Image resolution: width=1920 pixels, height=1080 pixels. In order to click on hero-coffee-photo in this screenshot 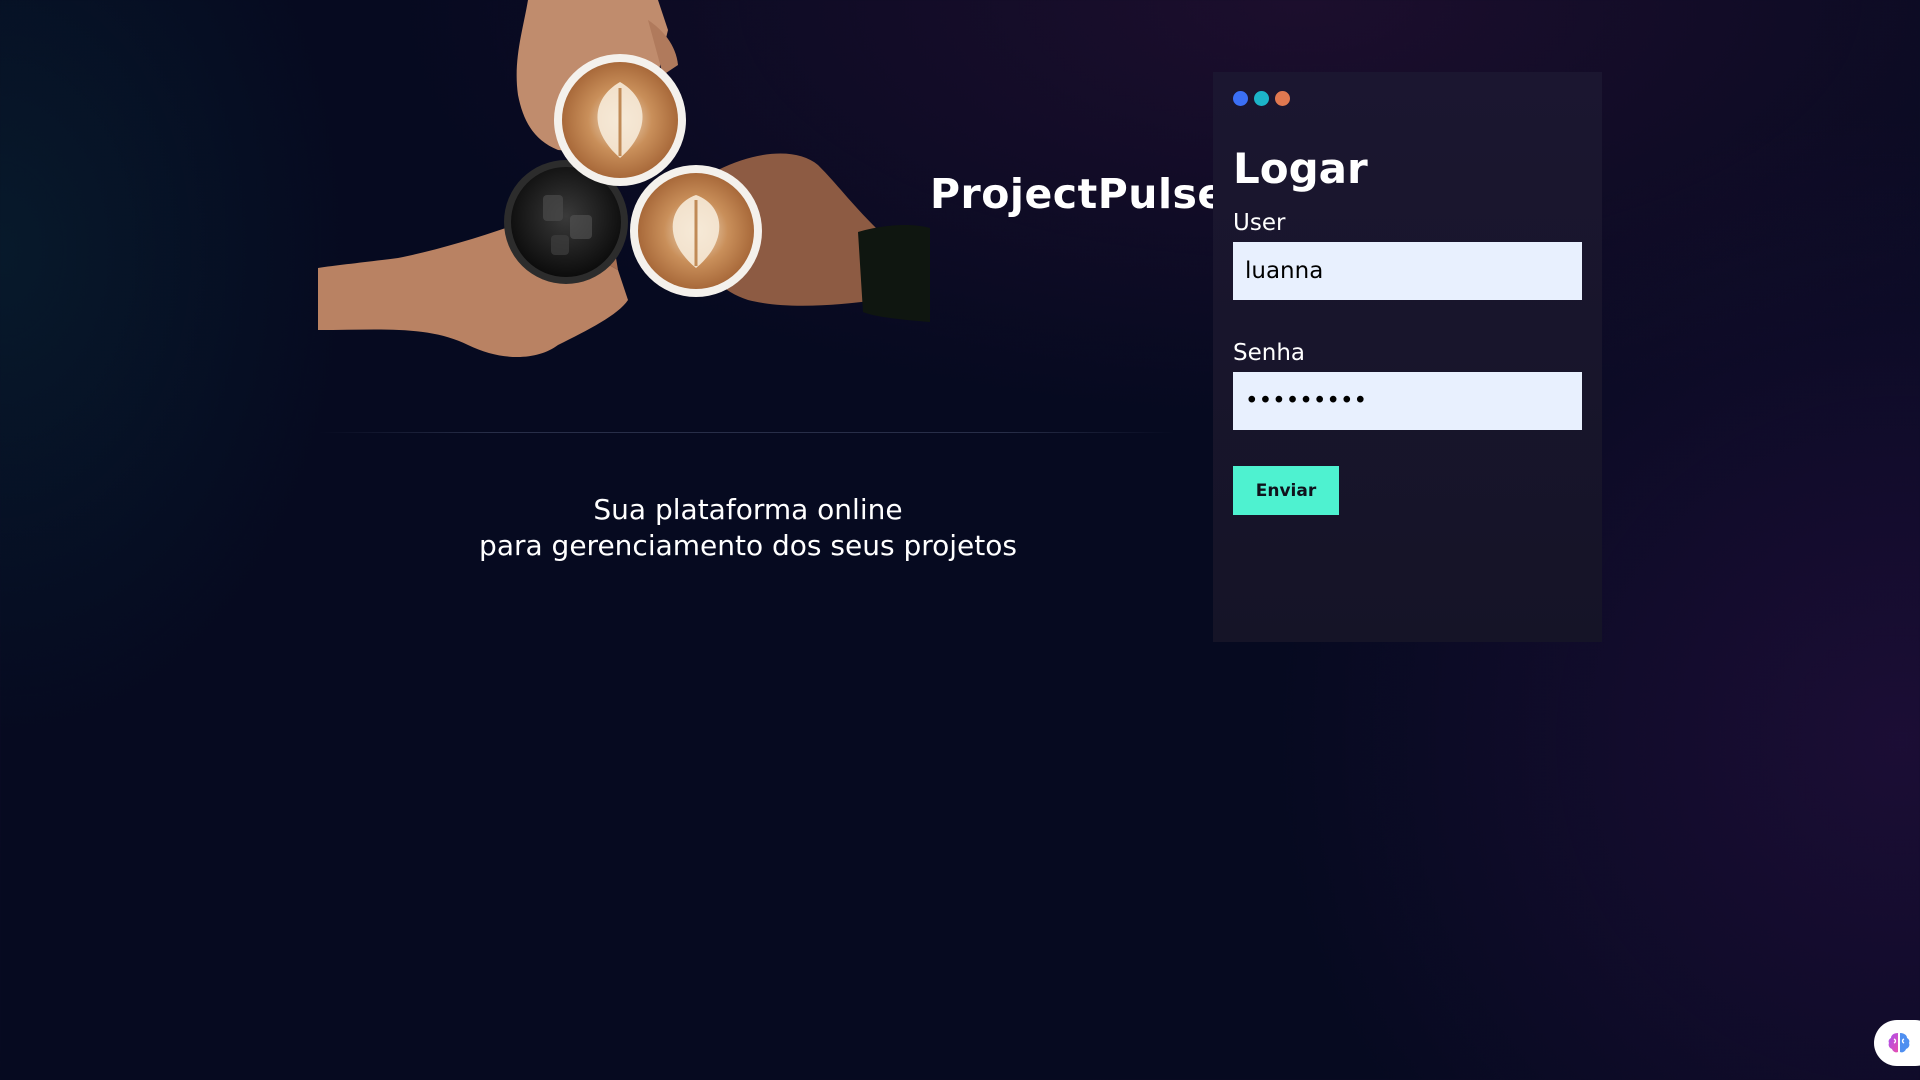, I will do `click(624, 182)`.